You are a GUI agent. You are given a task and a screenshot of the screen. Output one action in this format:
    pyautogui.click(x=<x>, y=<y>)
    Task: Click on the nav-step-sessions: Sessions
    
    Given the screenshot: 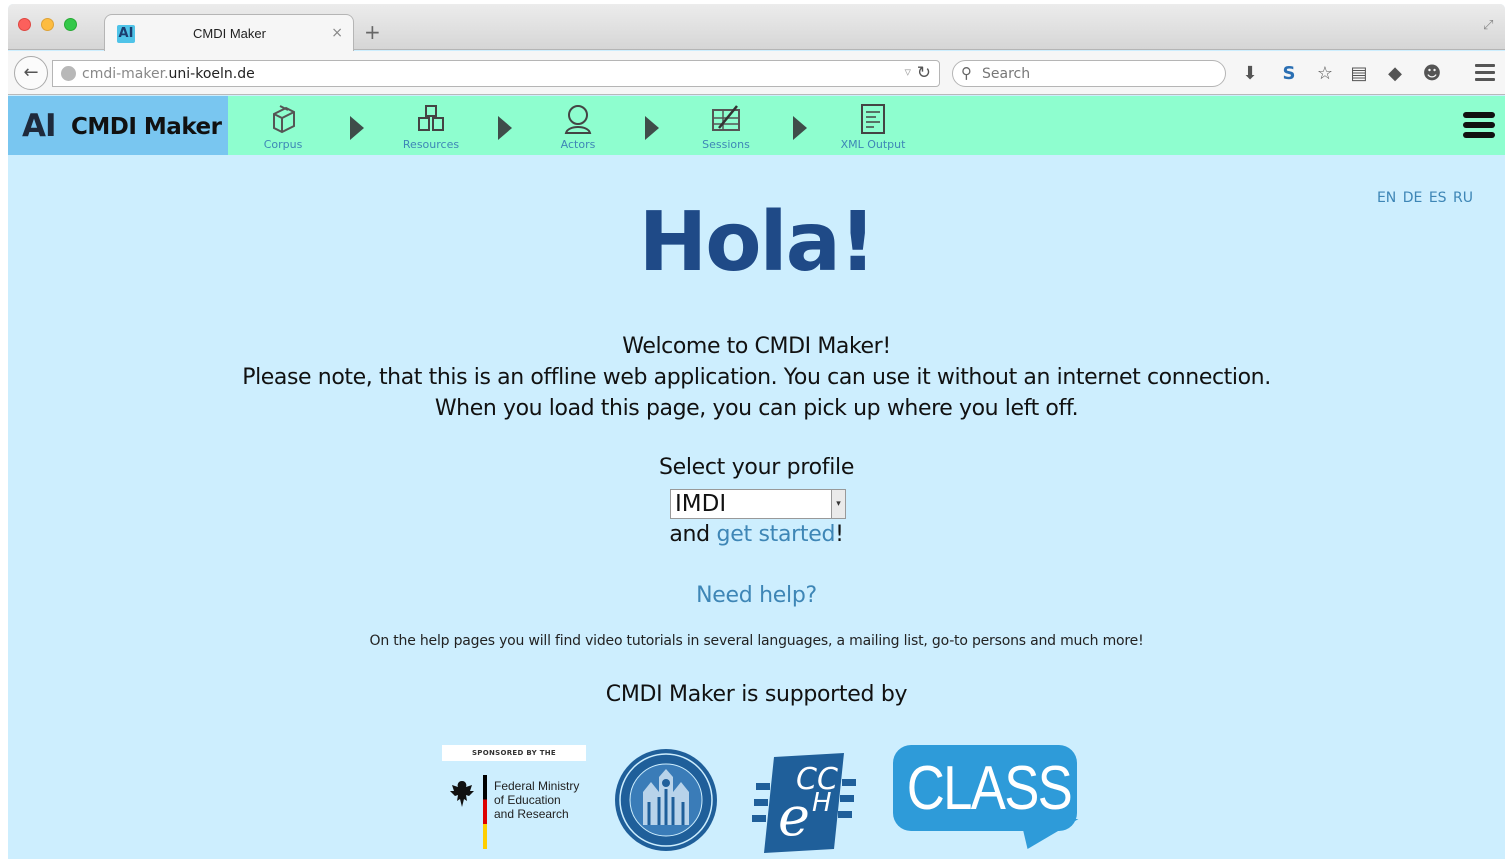 What is the action you would take?
    pyautogui.click(x=726, y=126)
    